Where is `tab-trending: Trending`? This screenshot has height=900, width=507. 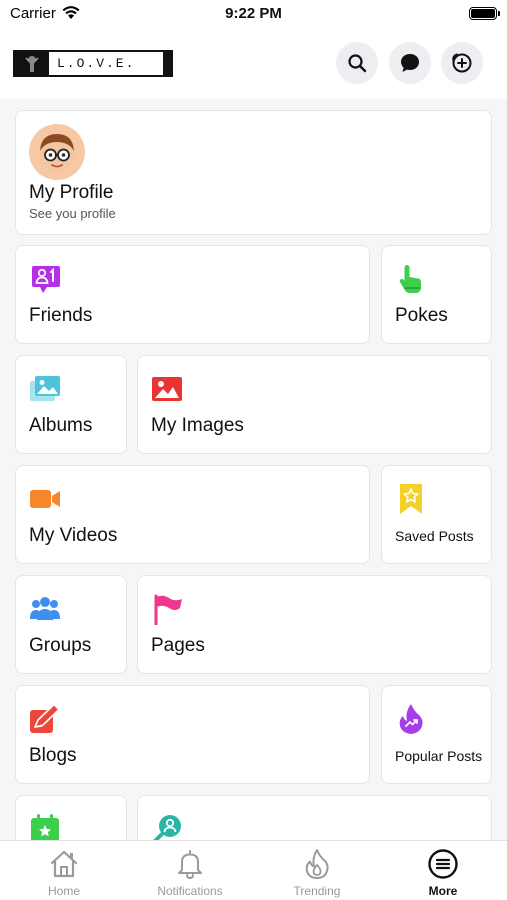
tab-trending: Trending is located at coordinates (317, 870).